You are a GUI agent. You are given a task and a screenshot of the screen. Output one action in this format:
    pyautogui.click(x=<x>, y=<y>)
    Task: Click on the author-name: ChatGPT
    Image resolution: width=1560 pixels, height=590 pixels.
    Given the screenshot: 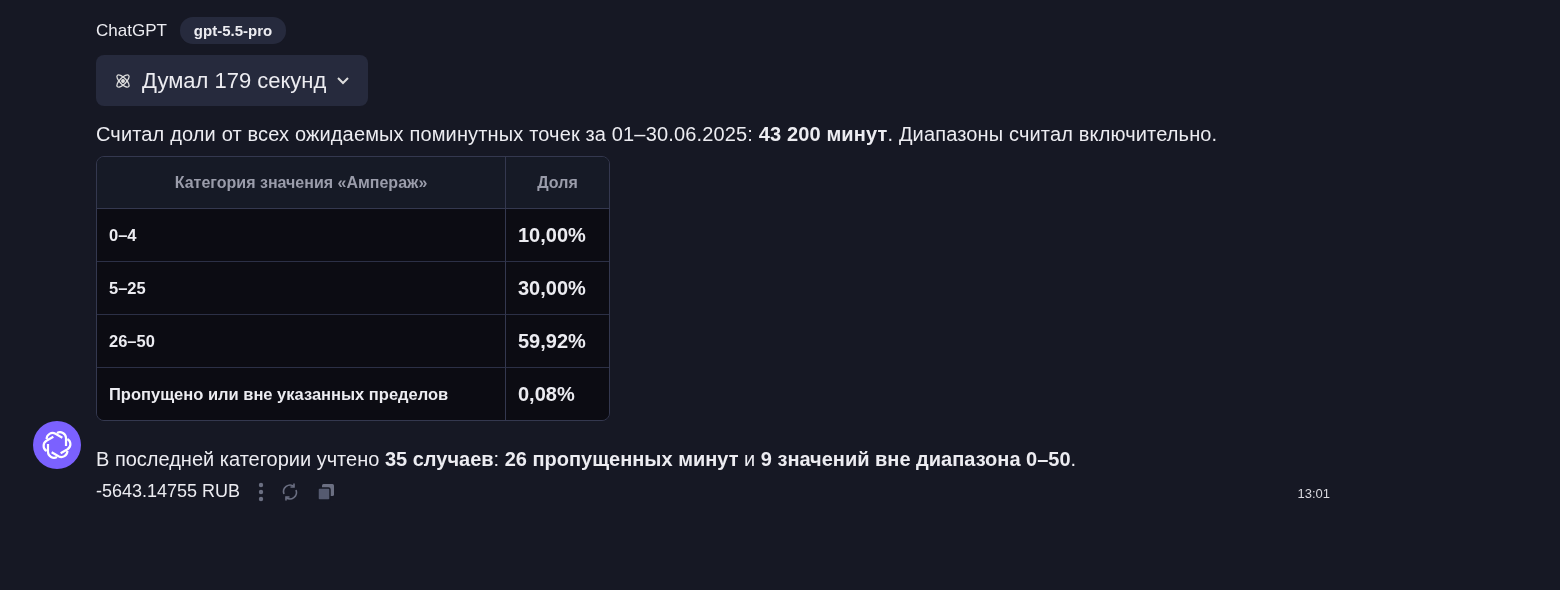 What is the action you would take?
    pyautogui.click(x=131, y=30)
    